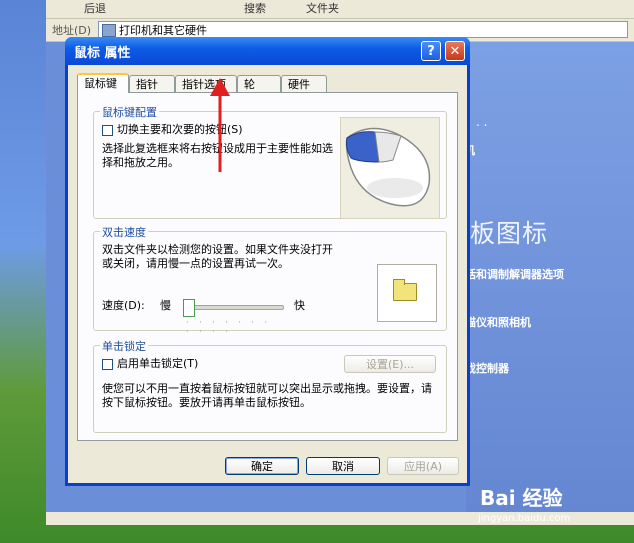 The height and width of the screenshot is (543, 634). I want to click on dialog-title: 鼠标 属性, so click(102, 53).